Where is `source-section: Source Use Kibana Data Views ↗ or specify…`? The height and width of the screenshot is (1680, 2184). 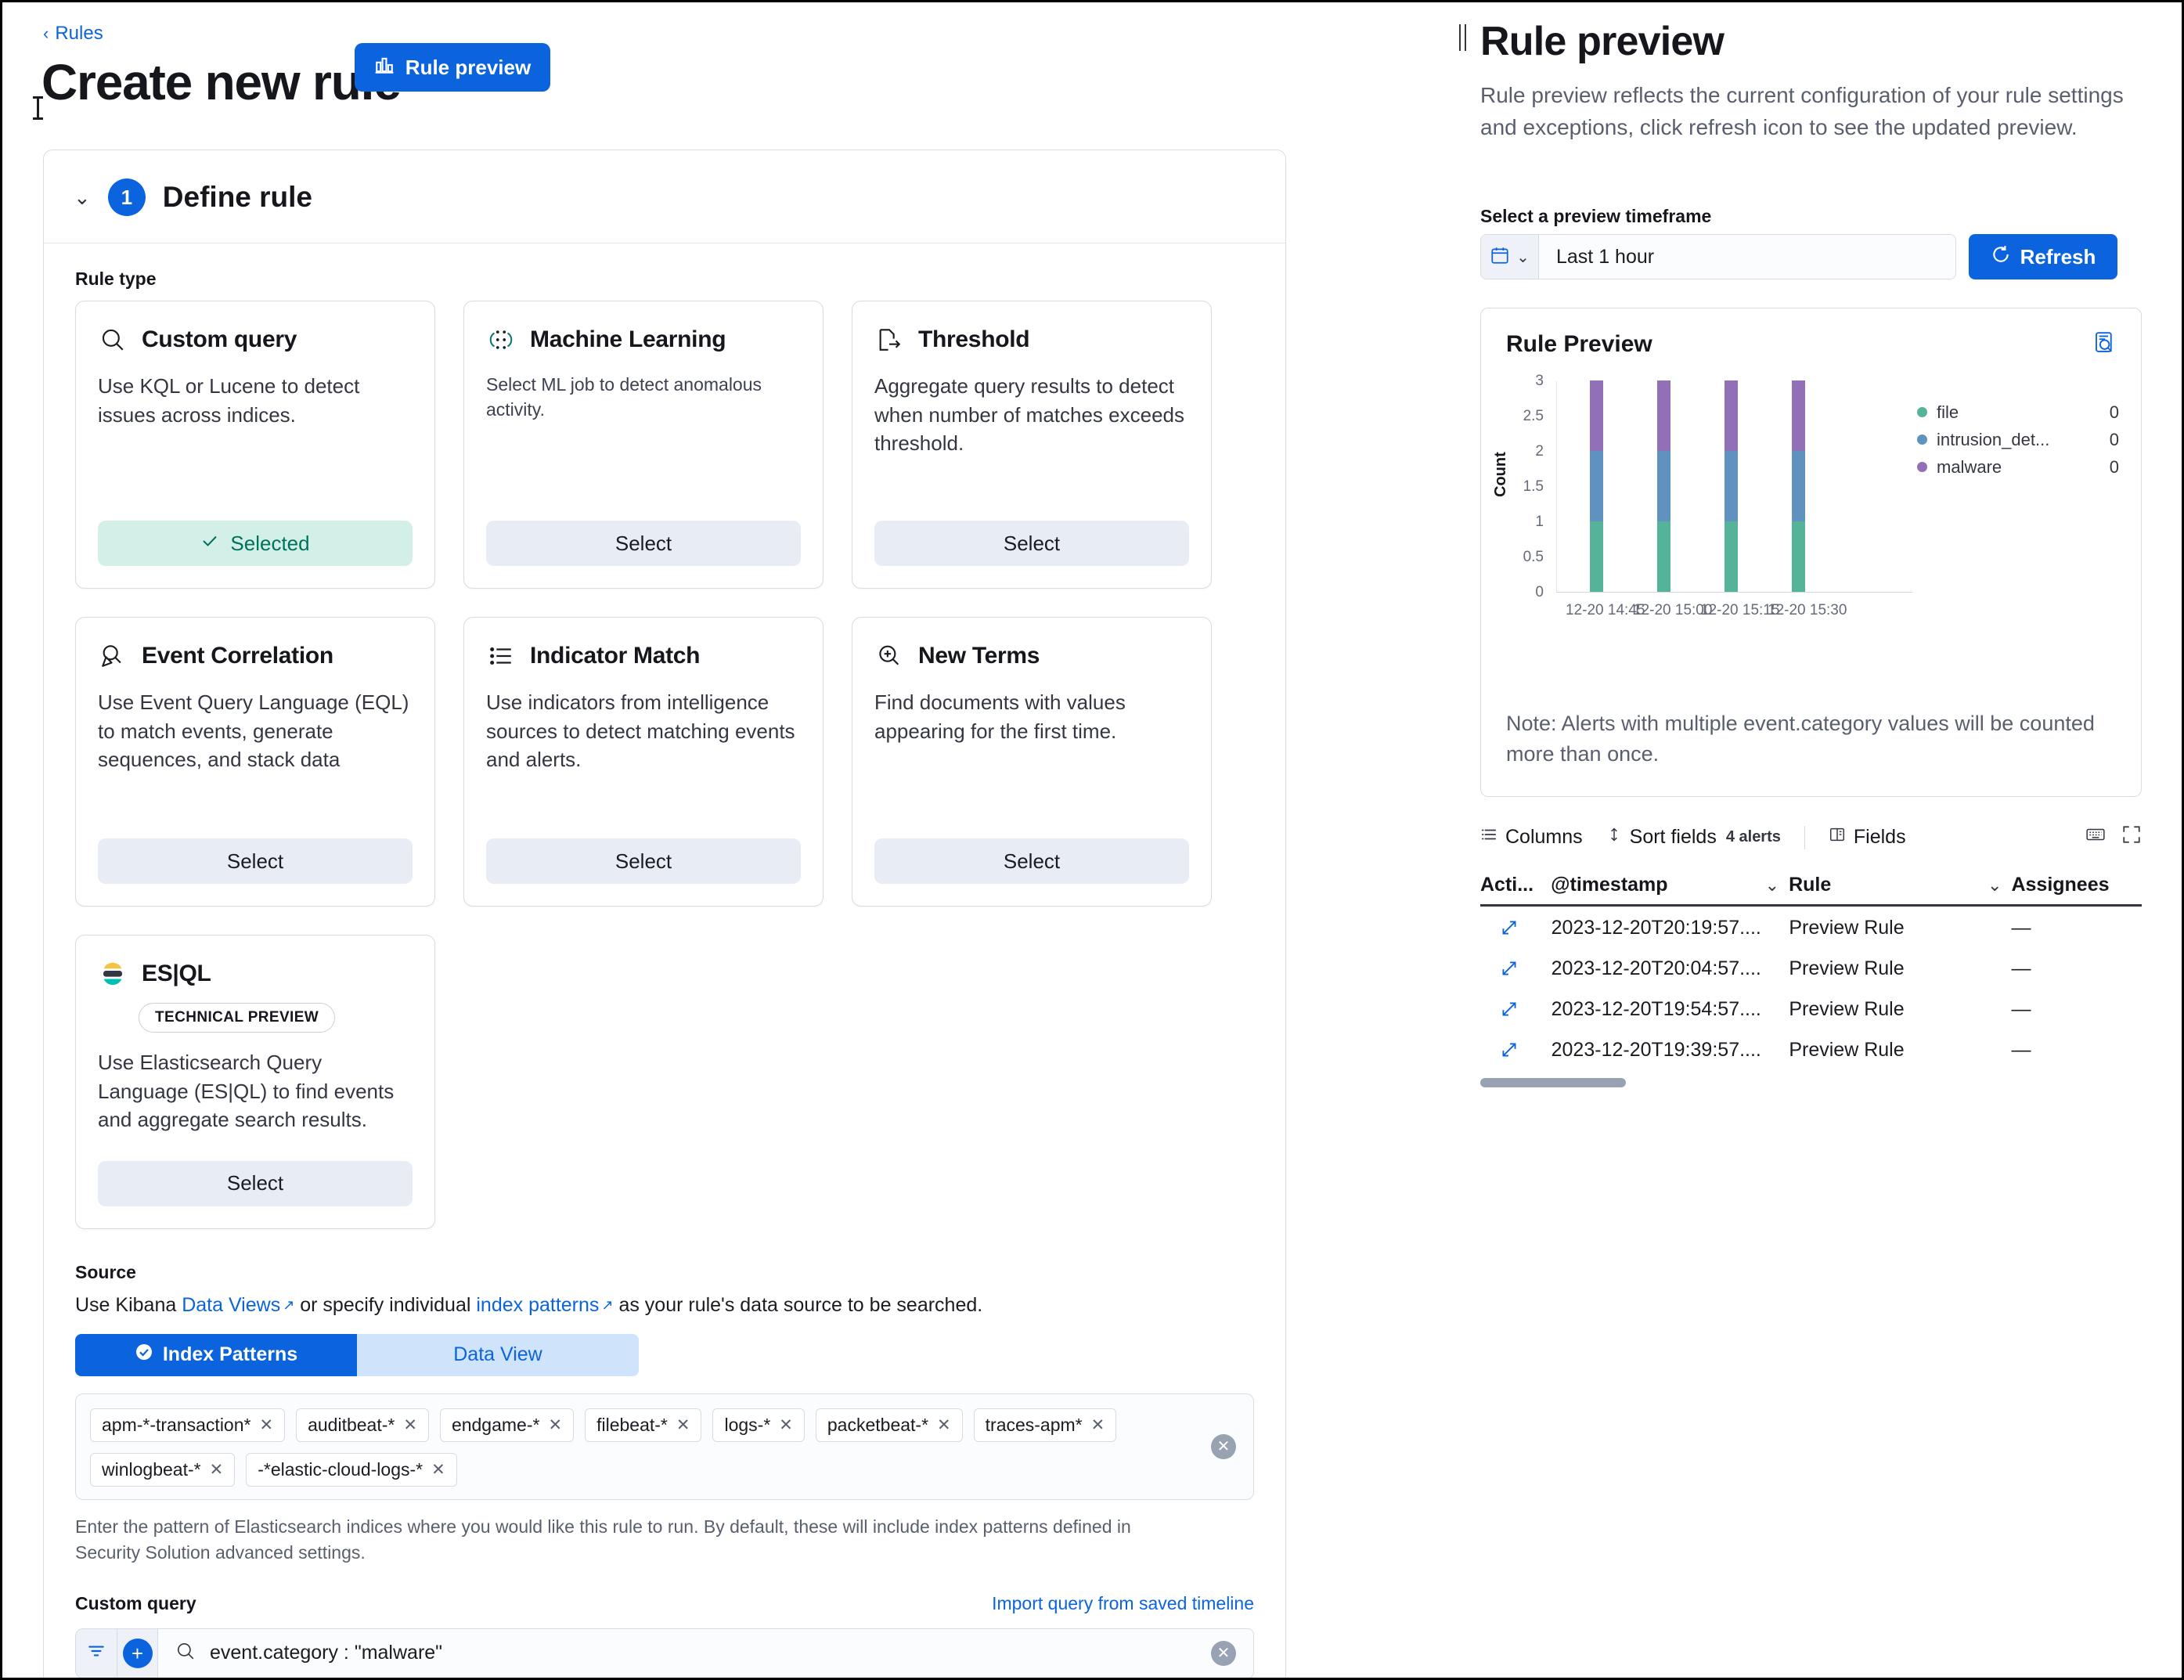 source-section: Source Use Kibana Data Views ↗ or specify… is located at coordinates (664, 1397).